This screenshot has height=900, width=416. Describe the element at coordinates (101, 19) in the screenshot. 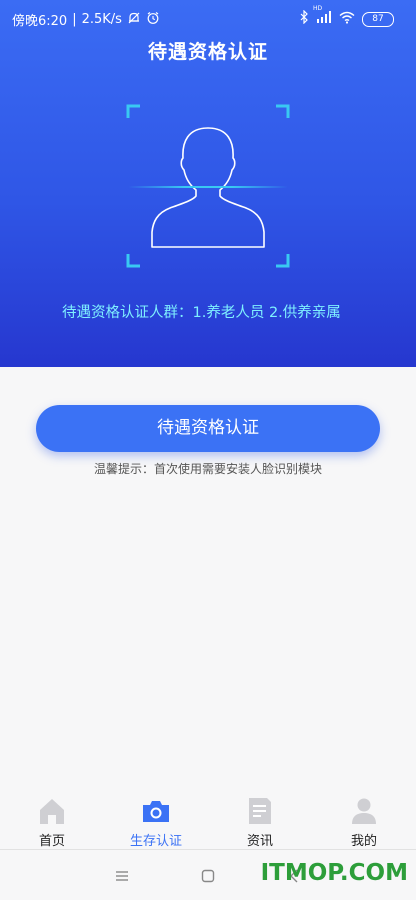

I see `status-speed: 2.5K/s` at that location.